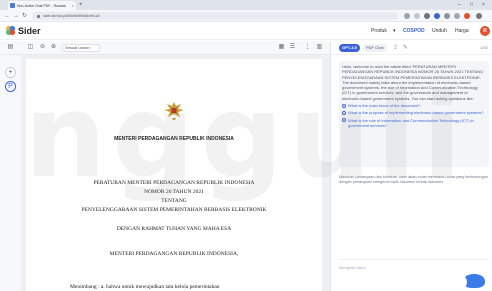 The height and width of the screenshot is (291, 492). Describe the element at coordinates (10, 30) in the screenshot. I see `sider-logo-icon` at that location.